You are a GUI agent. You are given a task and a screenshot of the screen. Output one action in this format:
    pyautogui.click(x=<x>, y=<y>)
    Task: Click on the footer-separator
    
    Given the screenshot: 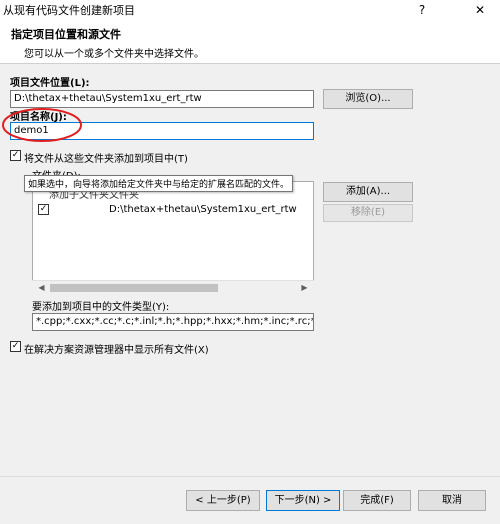 What is the action you would take?
    pyautogui.click(x=250, y=476)
    